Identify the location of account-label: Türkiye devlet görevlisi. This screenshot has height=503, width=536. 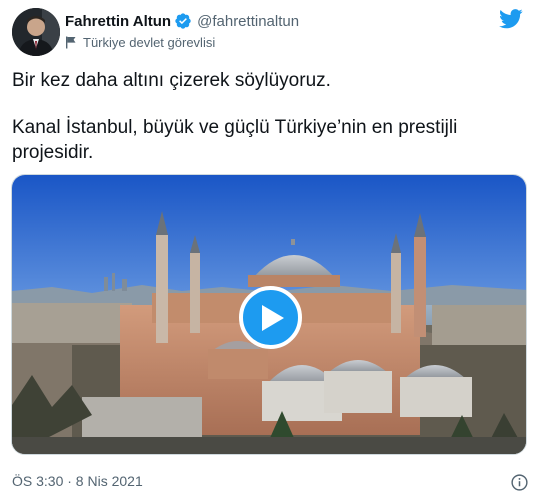
(140, 42).